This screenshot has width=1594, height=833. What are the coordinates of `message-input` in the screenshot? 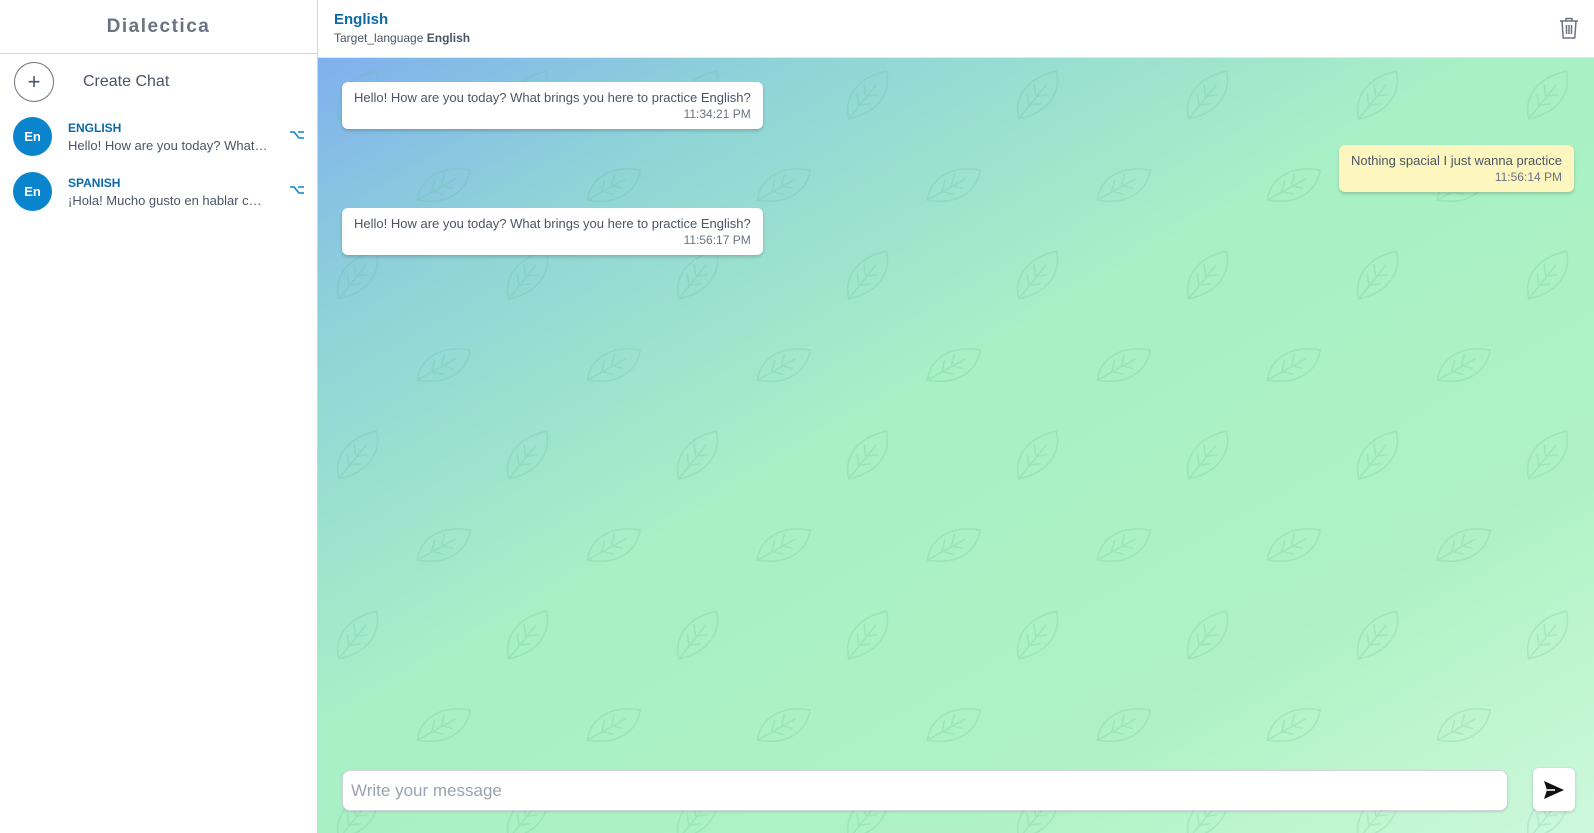 It's located at (925, 790).